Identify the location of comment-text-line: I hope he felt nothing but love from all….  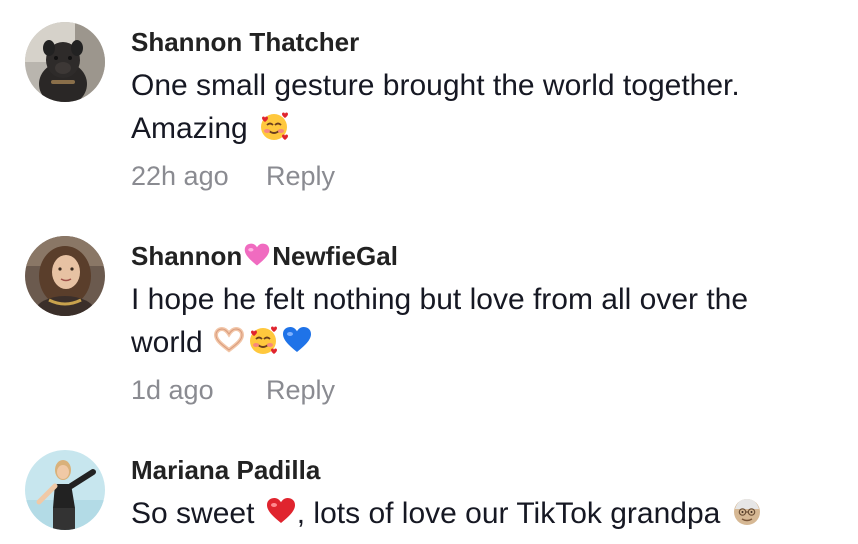
(440, 299).